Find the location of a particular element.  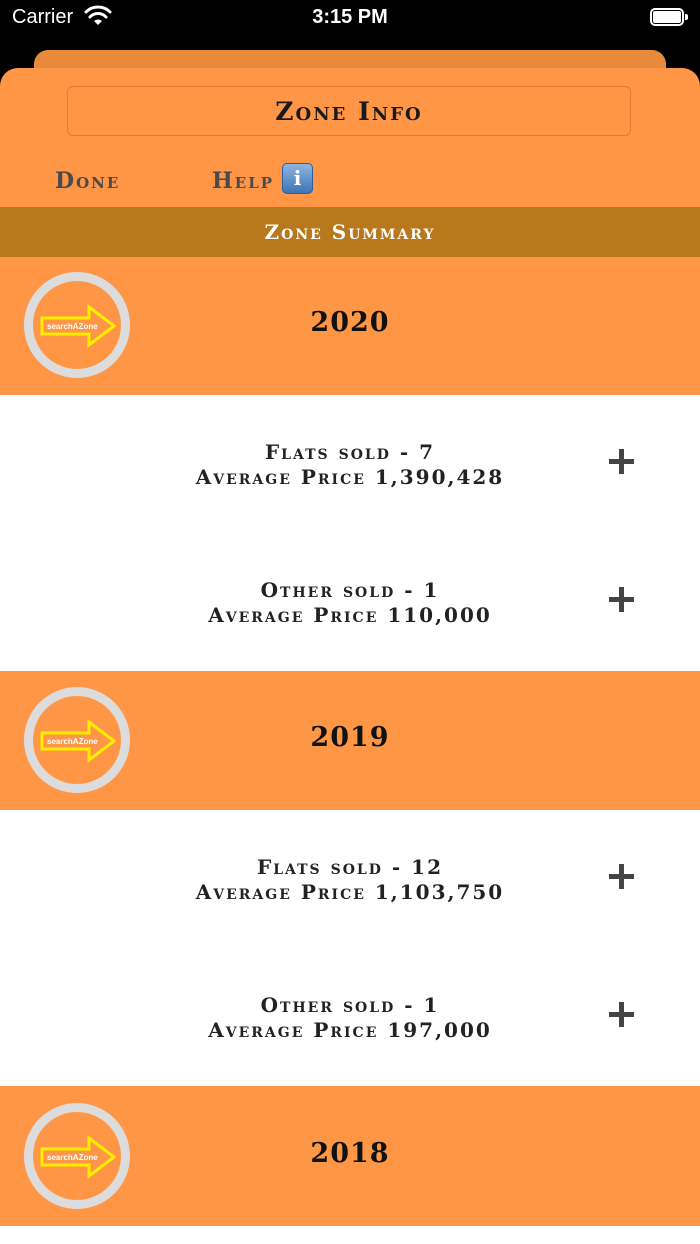

sale-row: Flats sold - 12 Average Price 1,103,750 is located at coordinates (350, 879).